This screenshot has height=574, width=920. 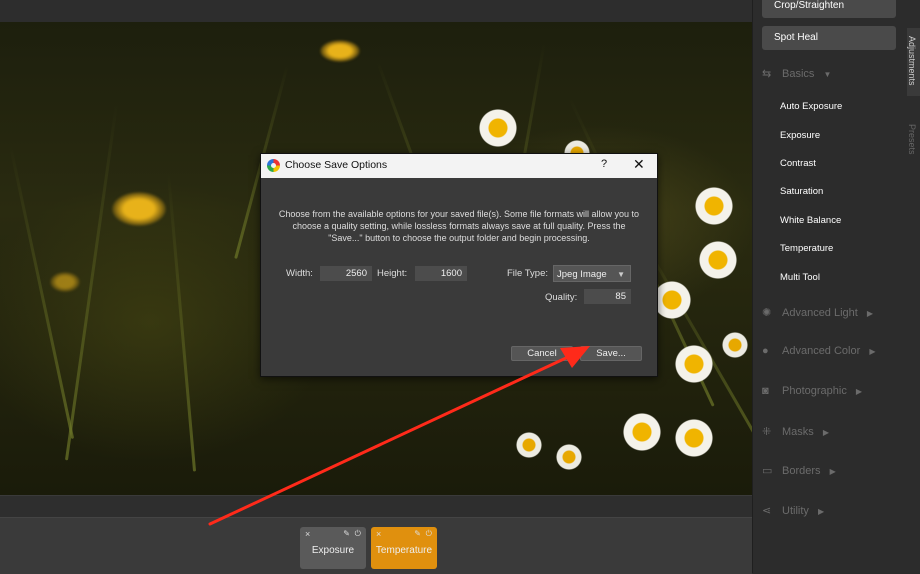 What do you see at coordinates (441, 273) in the screenshot?
I see `height-input: 1600` at bounding box center [441, 273].